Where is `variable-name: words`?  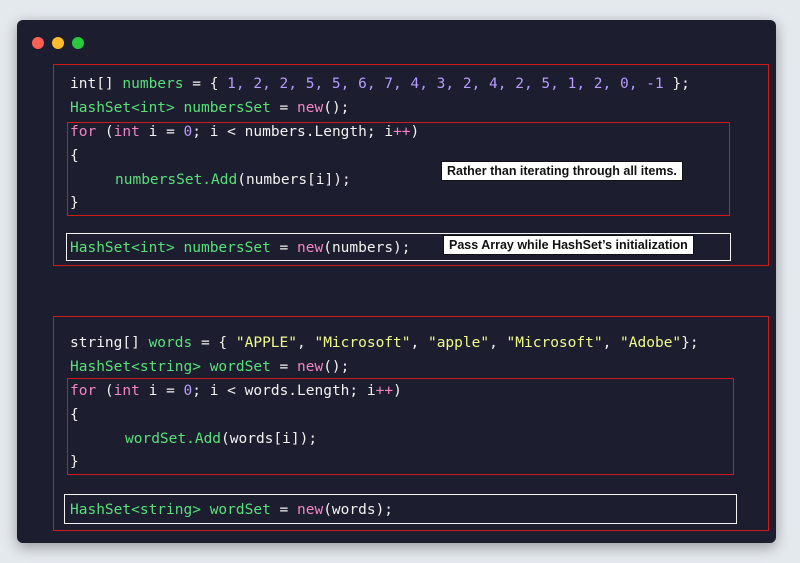 variable-name: words is located at coordinates (170, 343).